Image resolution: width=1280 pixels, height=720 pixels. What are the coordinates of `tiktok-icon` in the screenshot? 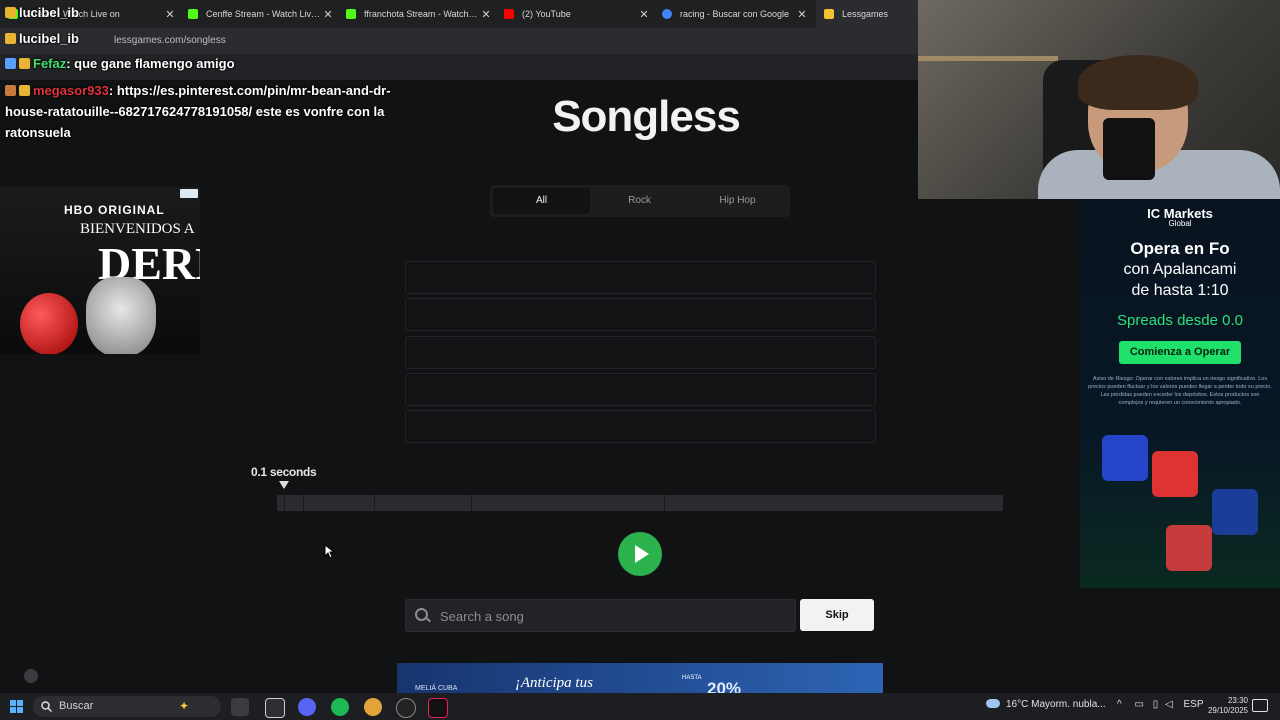 It's located at (438, 708).